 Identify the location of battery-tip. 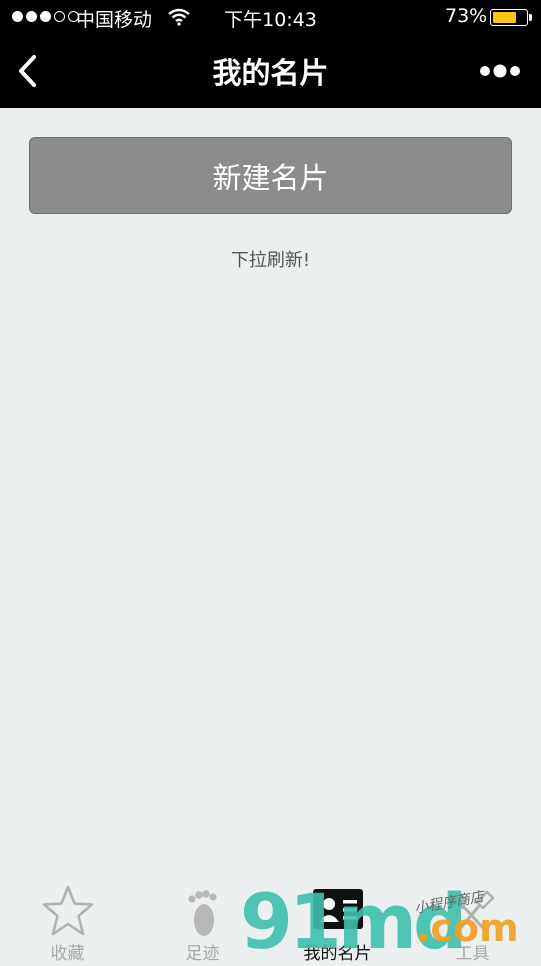
(530, 17).